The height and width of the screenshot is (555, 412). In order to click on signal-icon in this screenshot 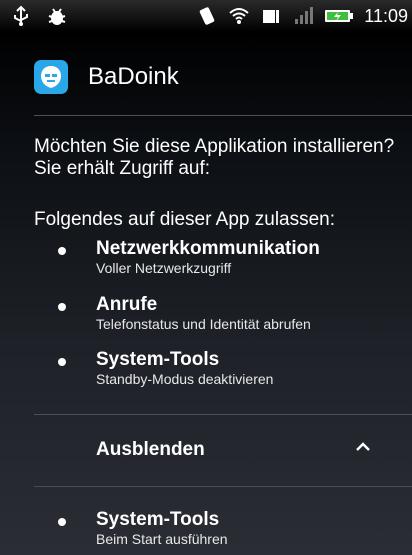, I will do `click(304, 15)`.